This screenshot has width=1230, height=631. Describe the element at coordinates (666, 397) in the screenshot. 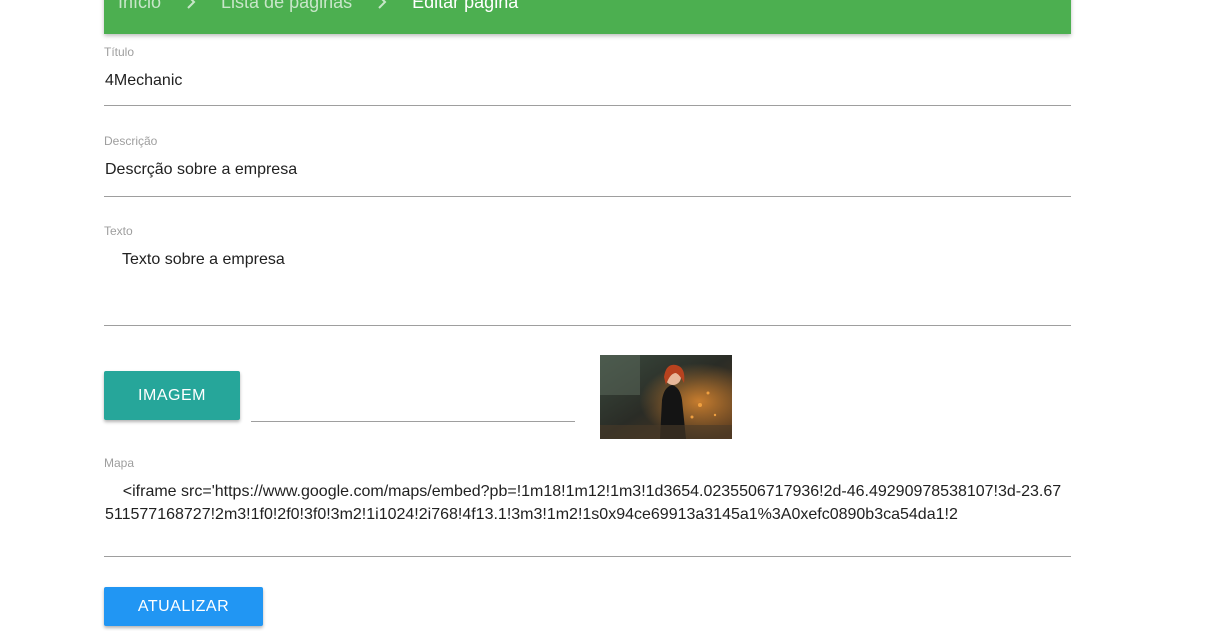

I see `image-preview` at that location.